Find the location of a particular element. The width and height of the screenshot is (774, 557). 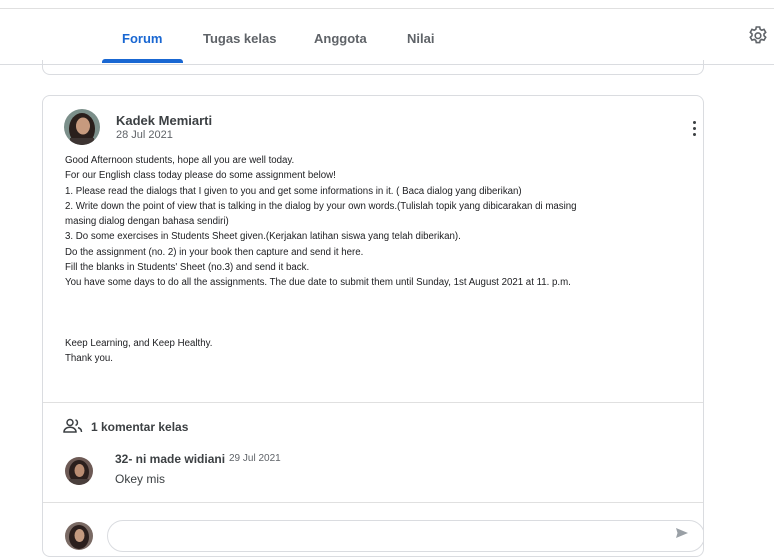

post-date: 28 Jul 2021 is located at coordinates (144, 135).